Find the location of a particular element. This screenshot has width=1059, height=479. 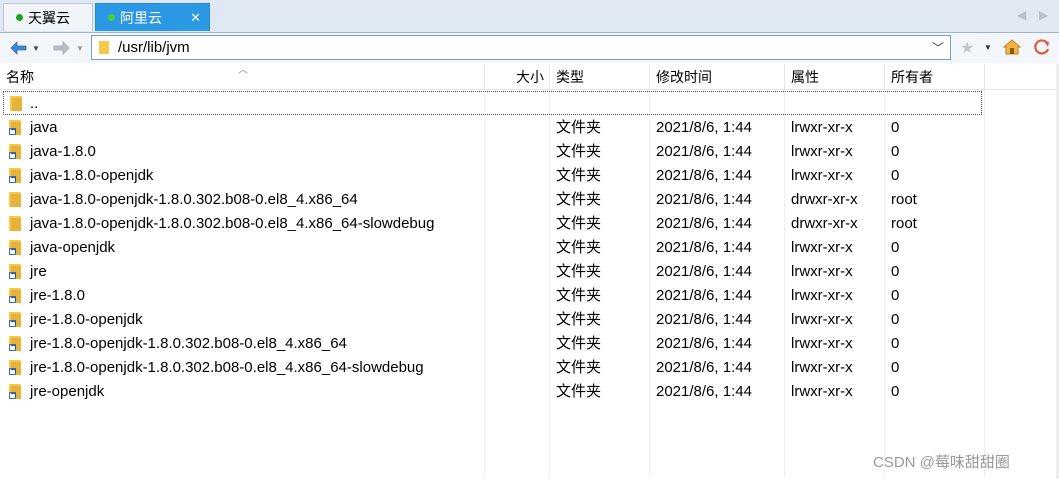

column-name-label: 名称 is located at coordinates (20, 77).